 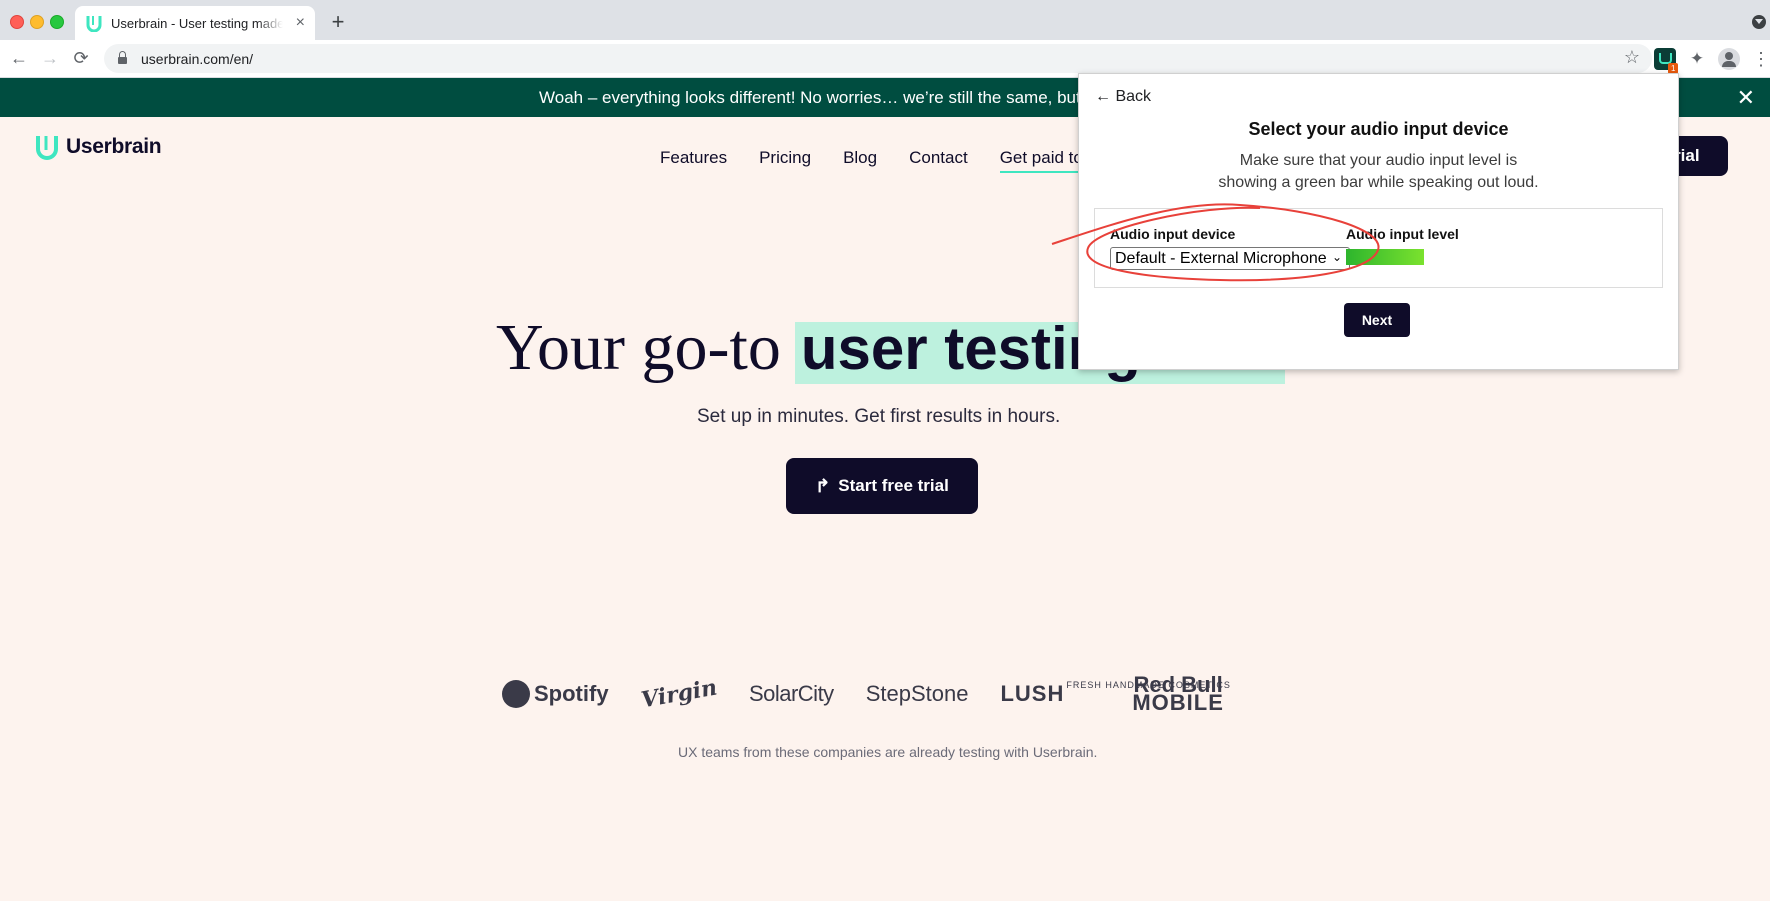 What do you see at coordinates (1402, 234) in the screenshot?
I see `audio-input-level-label: Audio input level` at bounding box center [1402, 234].